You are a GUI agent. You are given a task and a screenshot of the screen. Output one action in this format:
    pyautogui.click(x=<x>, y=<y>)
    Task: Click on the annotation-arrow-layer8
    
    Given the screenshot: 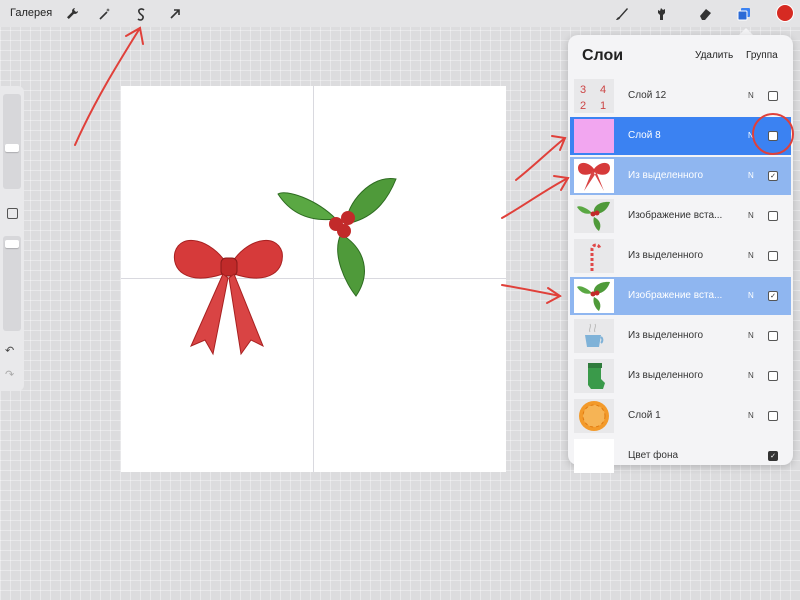 What is the action you would take?
    pyautogui.click(x=540, y=159)
    